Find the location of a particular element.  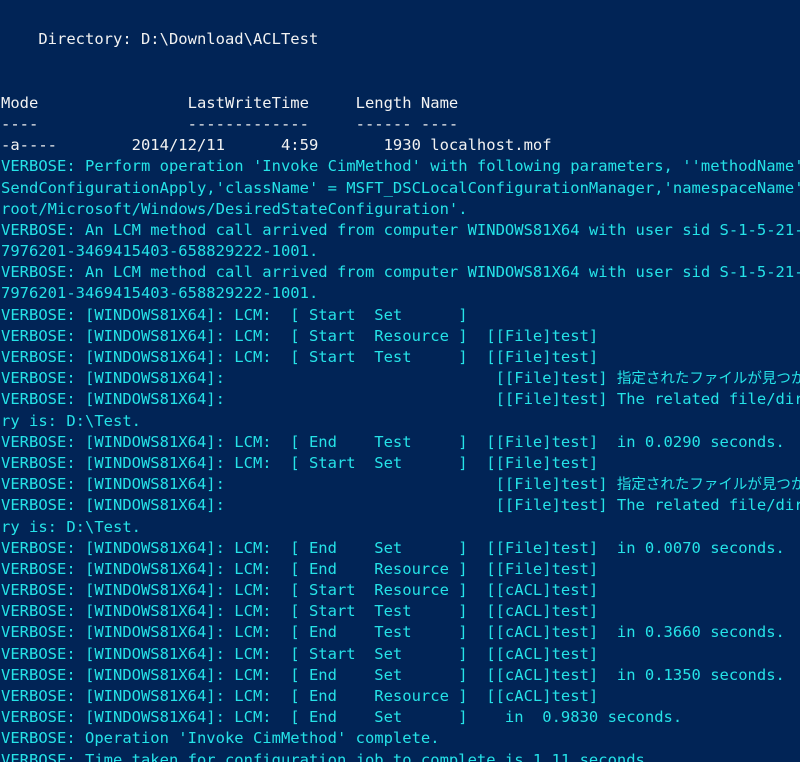

directory-header-text: Directory: D:\Download\ACLTest is located at coordinates (160, 39).